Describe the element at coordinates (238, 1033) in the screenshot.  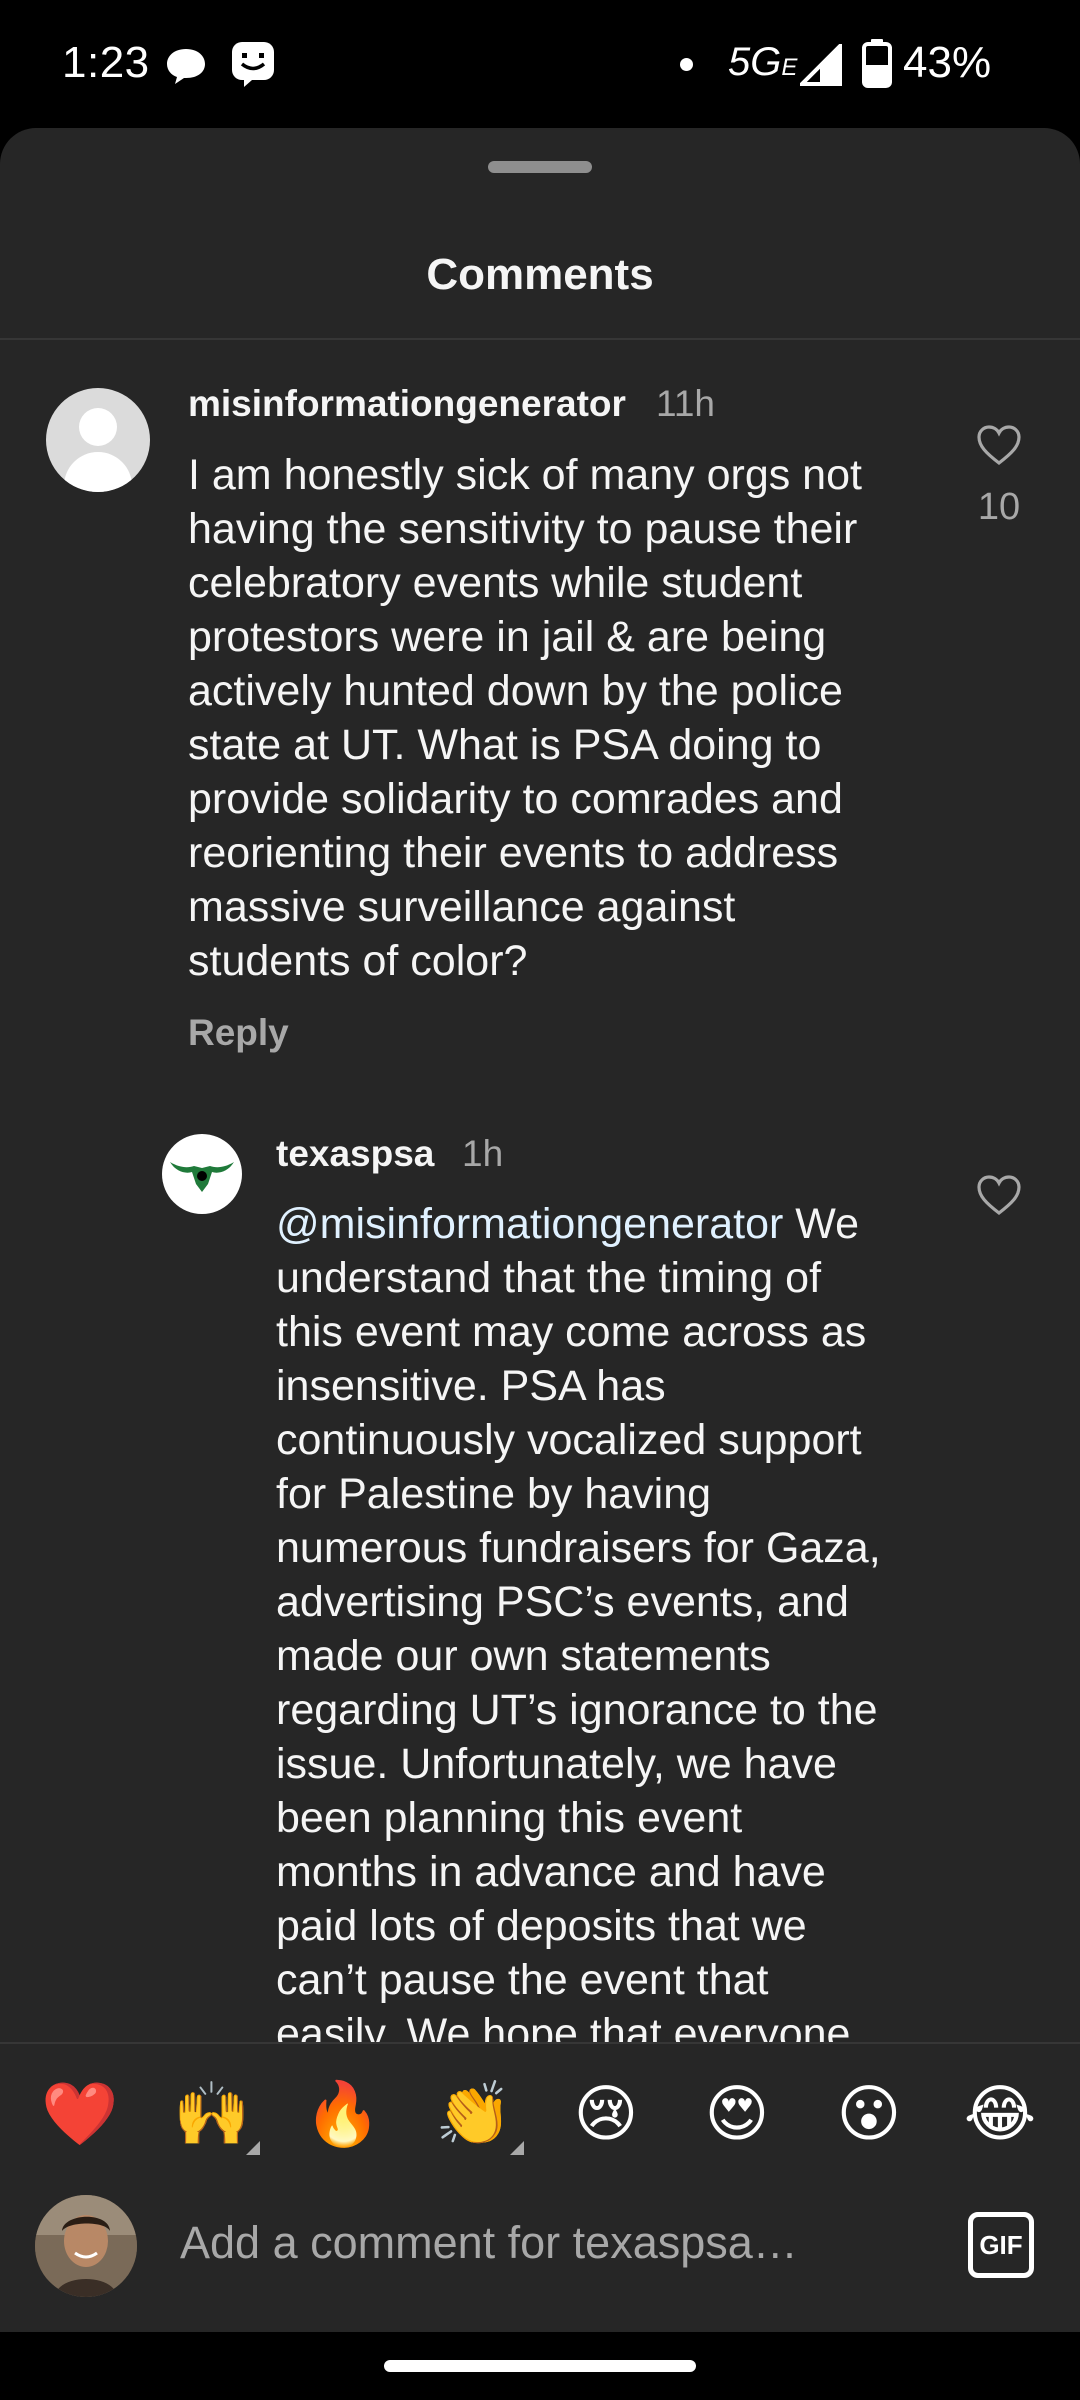
I see `reply-button: Reply` at that location.